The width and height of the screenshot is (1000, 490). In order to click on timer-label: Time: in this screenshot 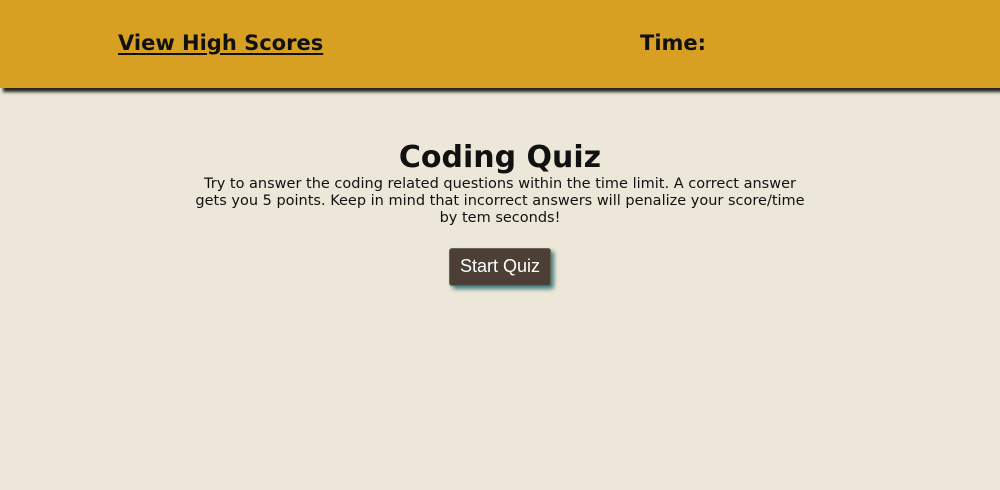, I will do `click(673, 43)`.